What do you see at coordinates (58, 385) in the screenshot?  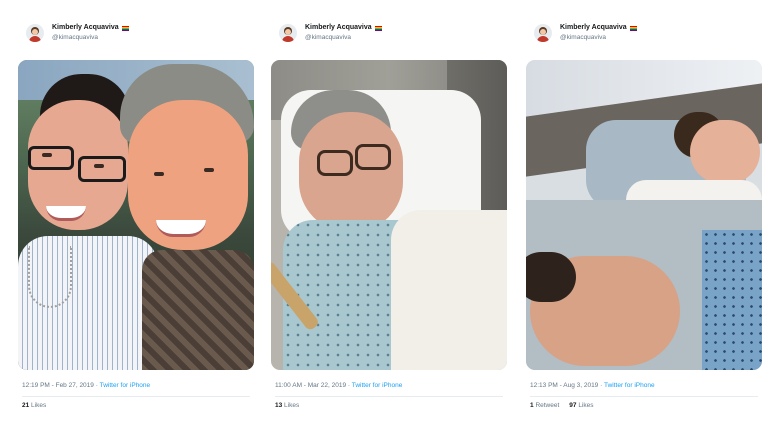 I see `timestamp: 12:19 PM - Feb 27, 2019` at bounding box center [58, 385].